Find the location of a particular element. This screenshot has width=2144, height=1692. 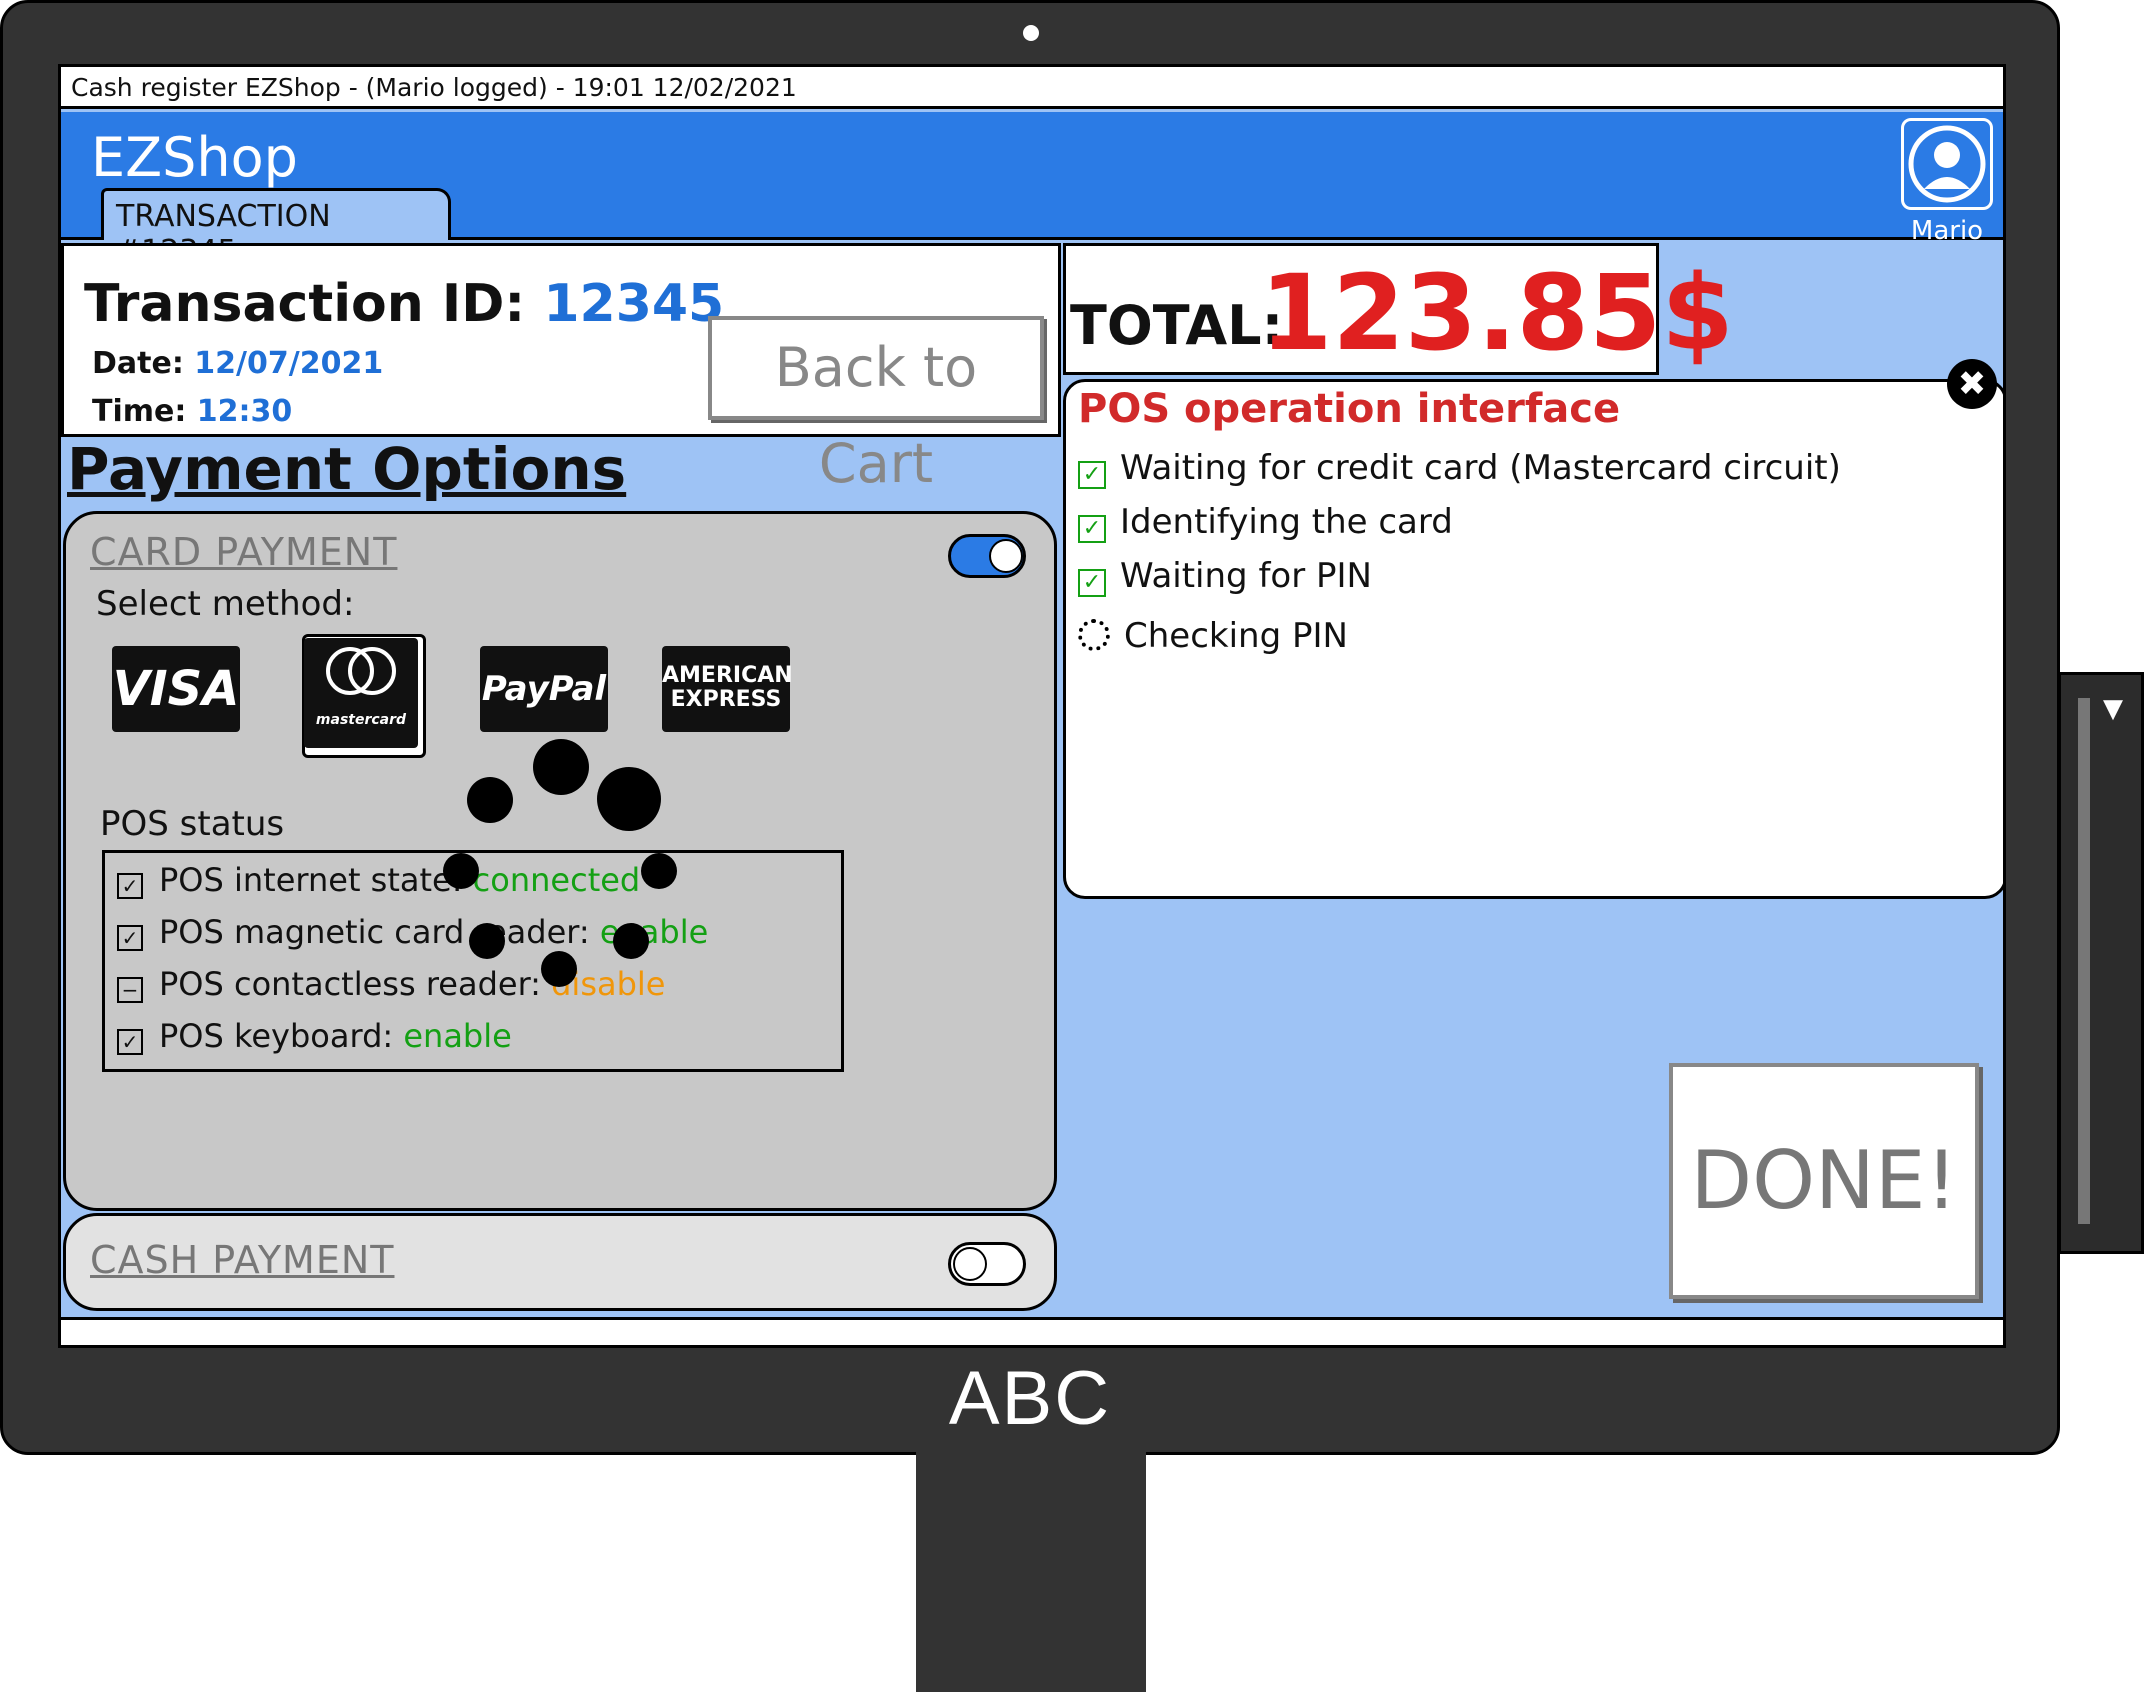

cash-payment-title: CASH PAYMENT is located at coordinates (242, 1260).